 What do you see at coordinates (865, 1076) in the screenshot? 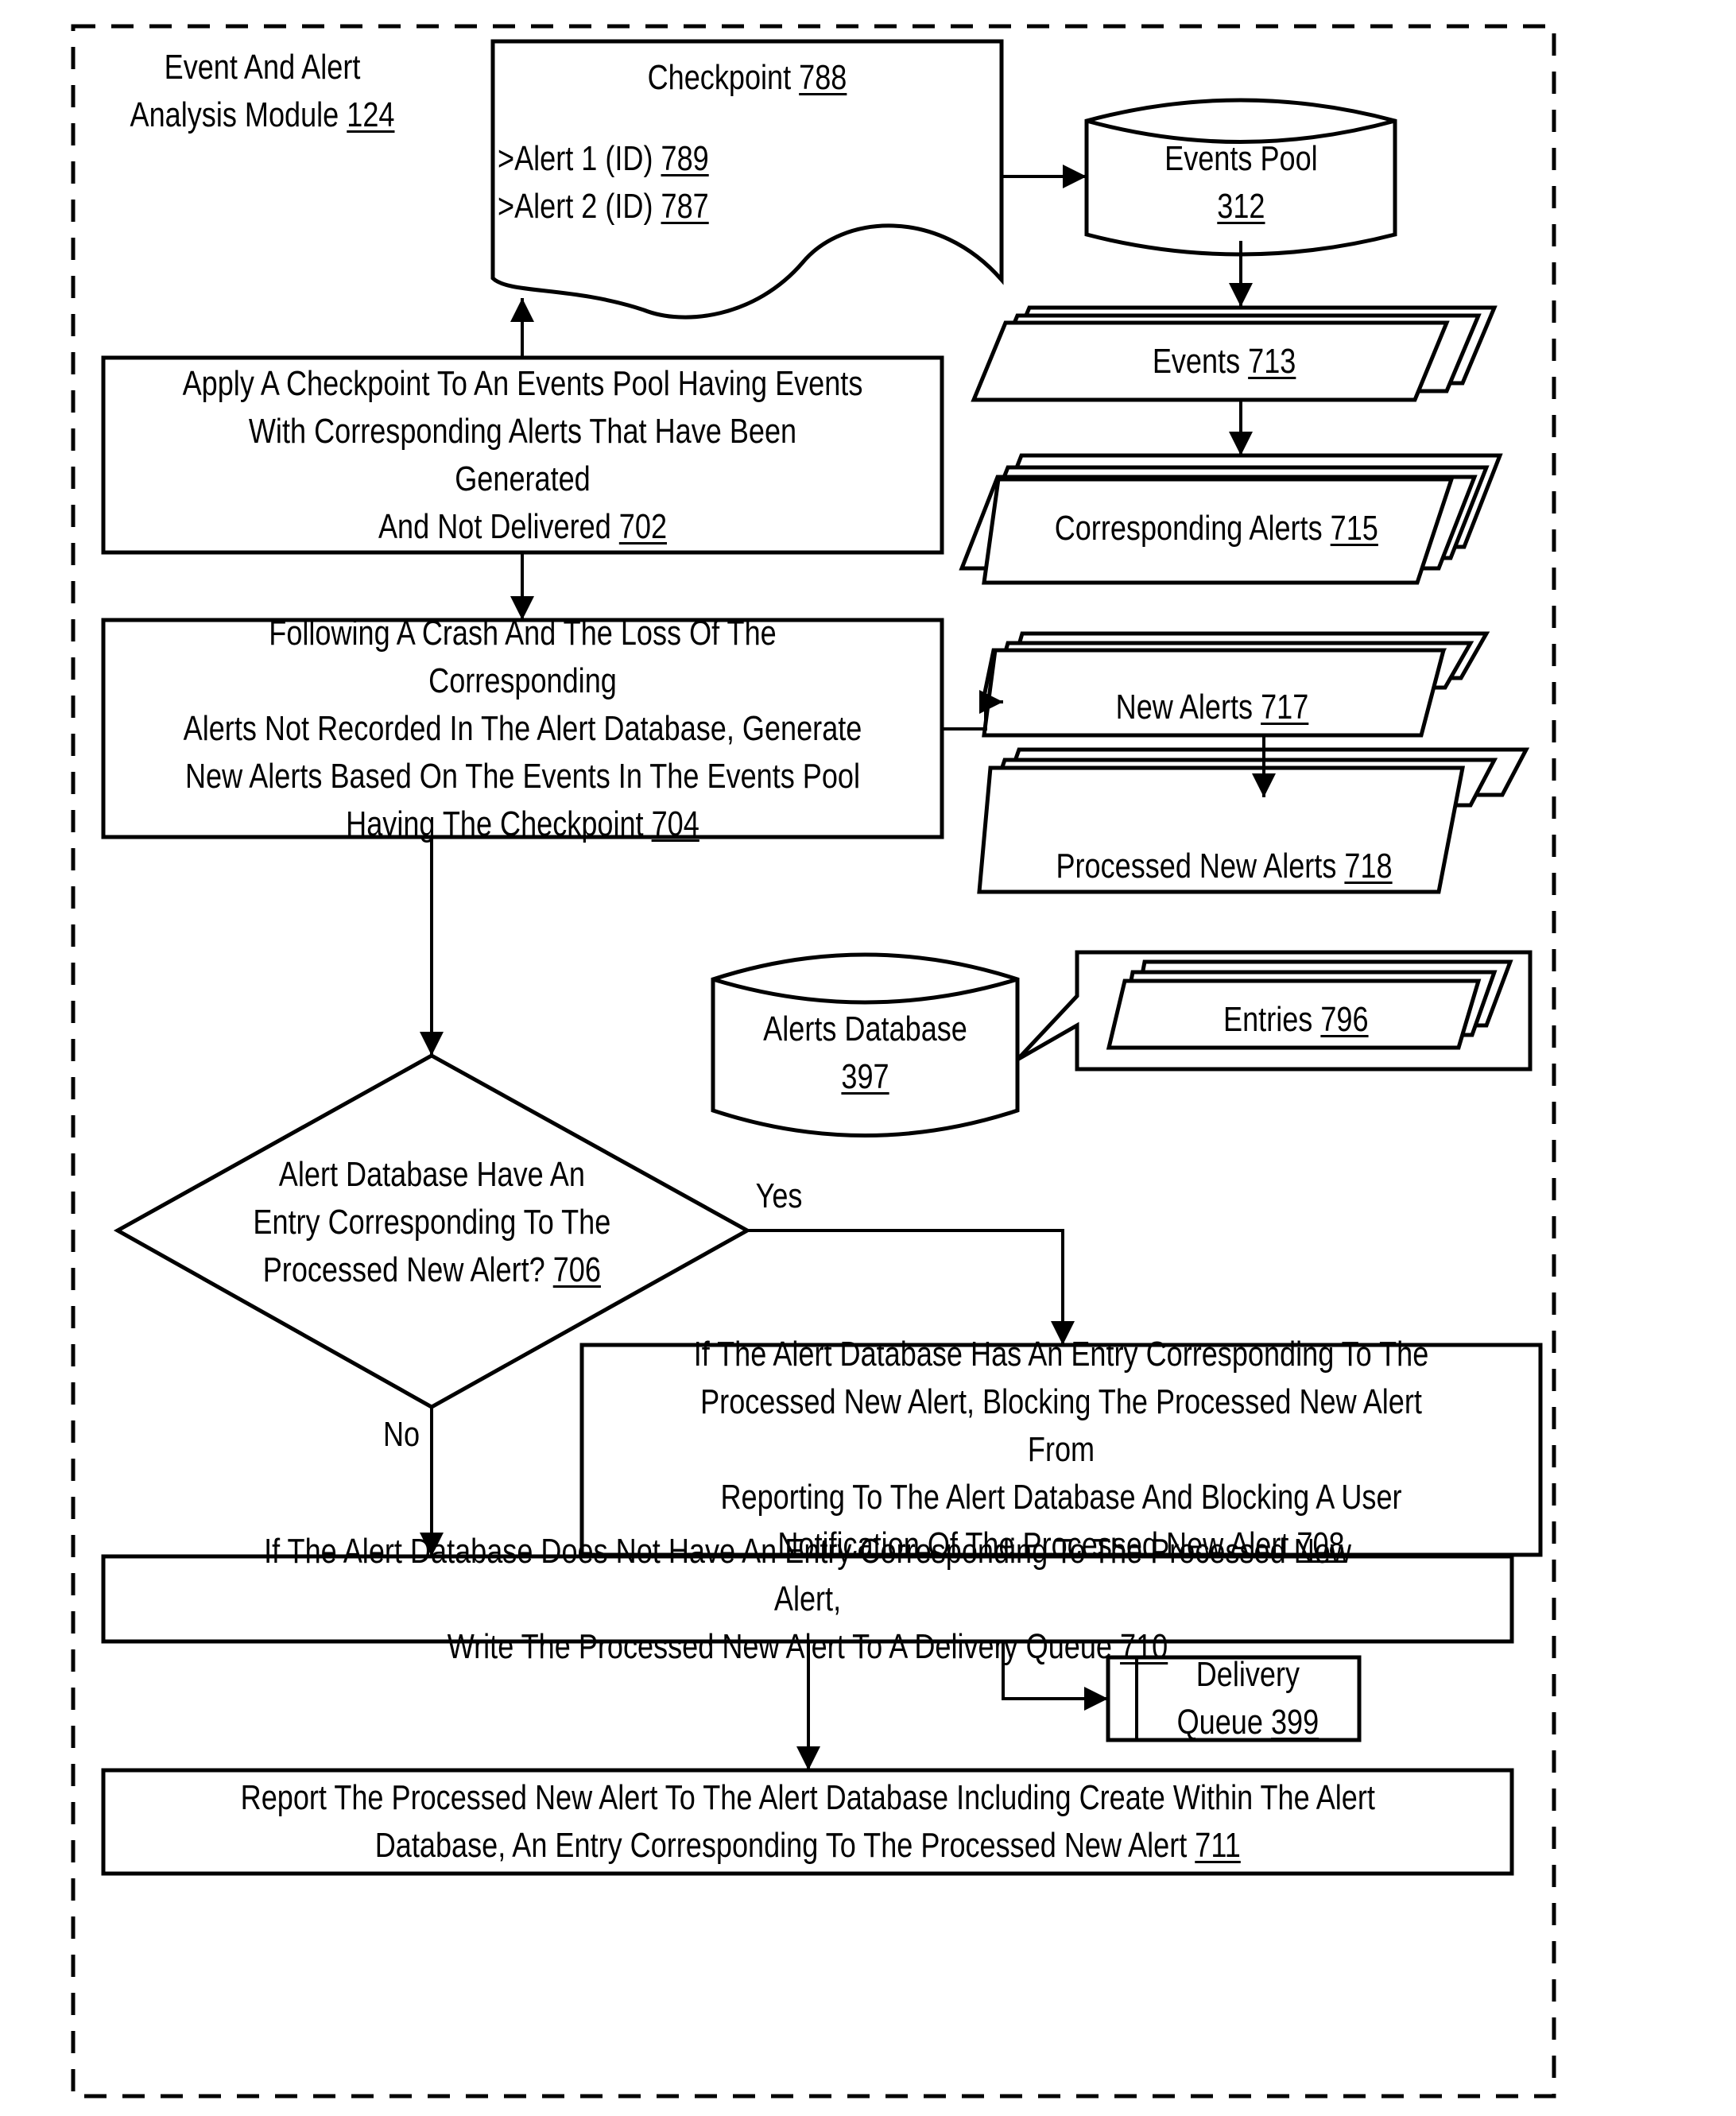
I see `alerts-database-ref: 397` at bounding box center [865, 1076].